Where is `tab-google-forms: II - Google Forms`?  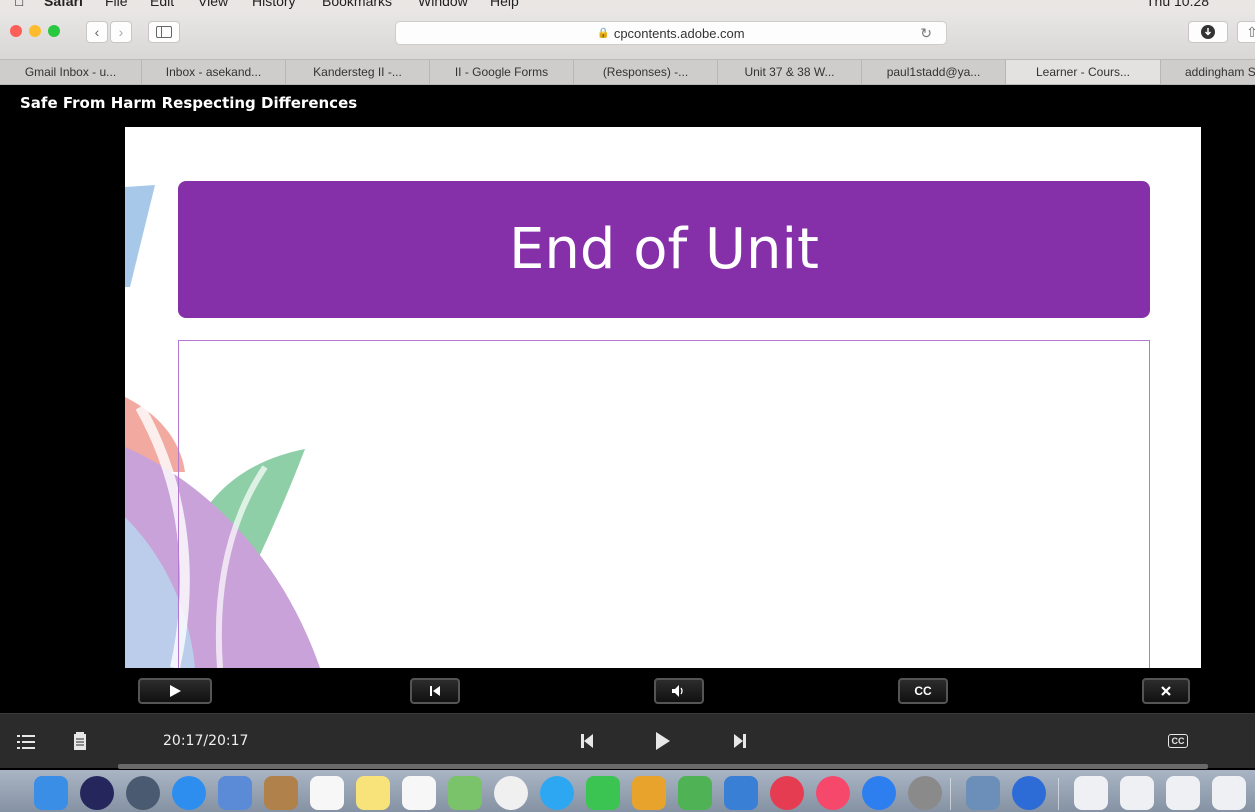
tab-google-forms: II - Google Forms is located at coordinates (502, 72).